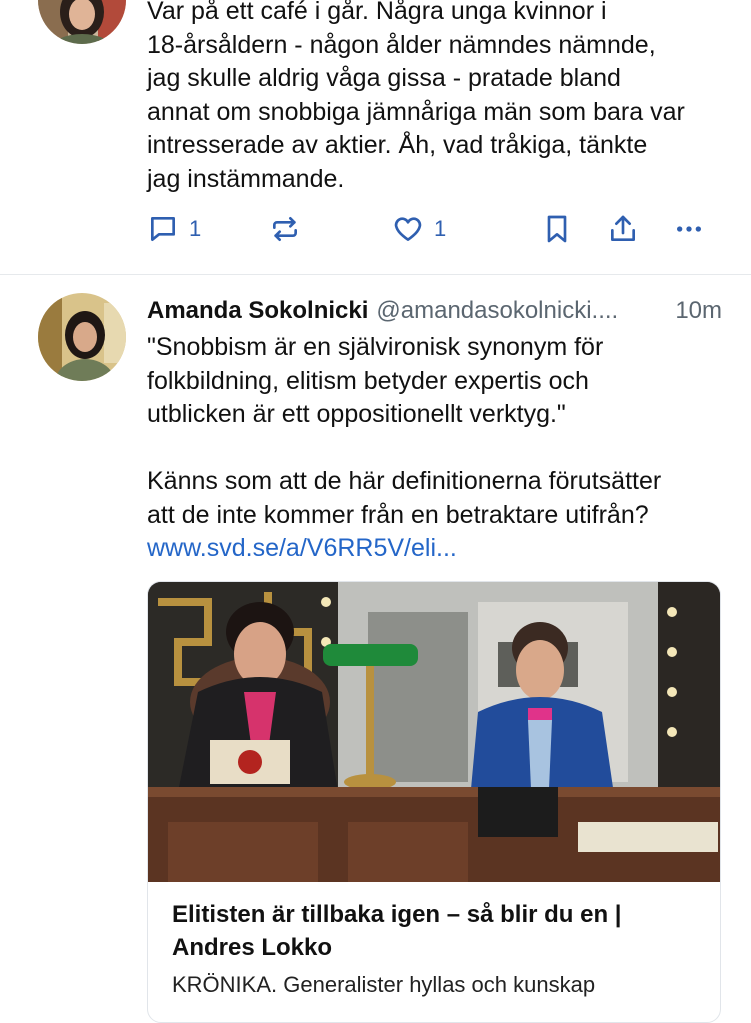  I want to click on card-description: KRÖNIKA. Generalister hyllas och kunskap, so click(384, 984).